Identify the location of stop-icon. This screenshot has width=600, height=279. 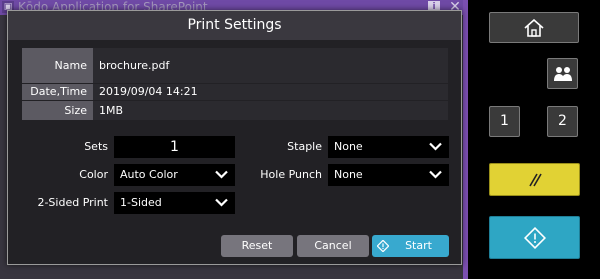
(535, 179).